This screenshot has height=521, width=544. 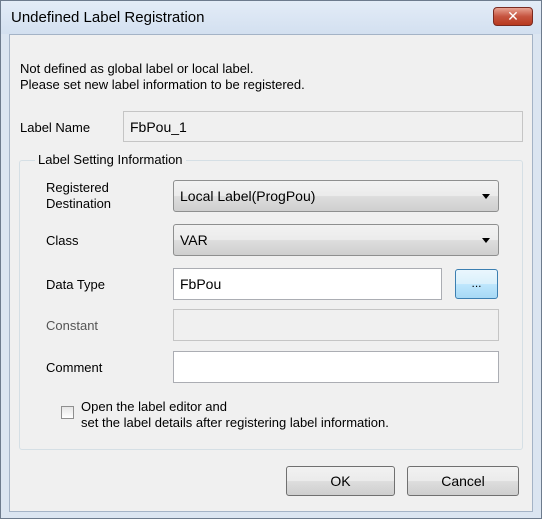 What do you see at coordinates (72, 325) in the screenshot?
I see `constant-label: Constant` at bounding box center [72, 325].